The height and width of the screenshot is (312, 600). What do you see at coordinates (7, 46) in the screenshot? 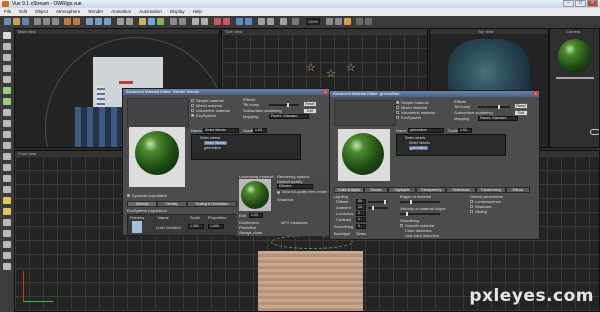
I see `cylinder-tool-icon` at bounding box center [7, 46].